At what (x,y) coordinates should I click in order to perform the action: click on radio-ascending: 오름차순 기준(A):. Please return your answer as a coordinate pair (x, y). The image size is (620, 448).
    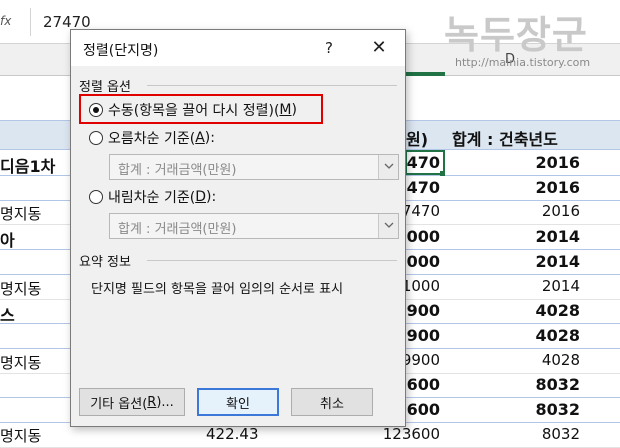
    Looking at the image, I should click on (152, 138).